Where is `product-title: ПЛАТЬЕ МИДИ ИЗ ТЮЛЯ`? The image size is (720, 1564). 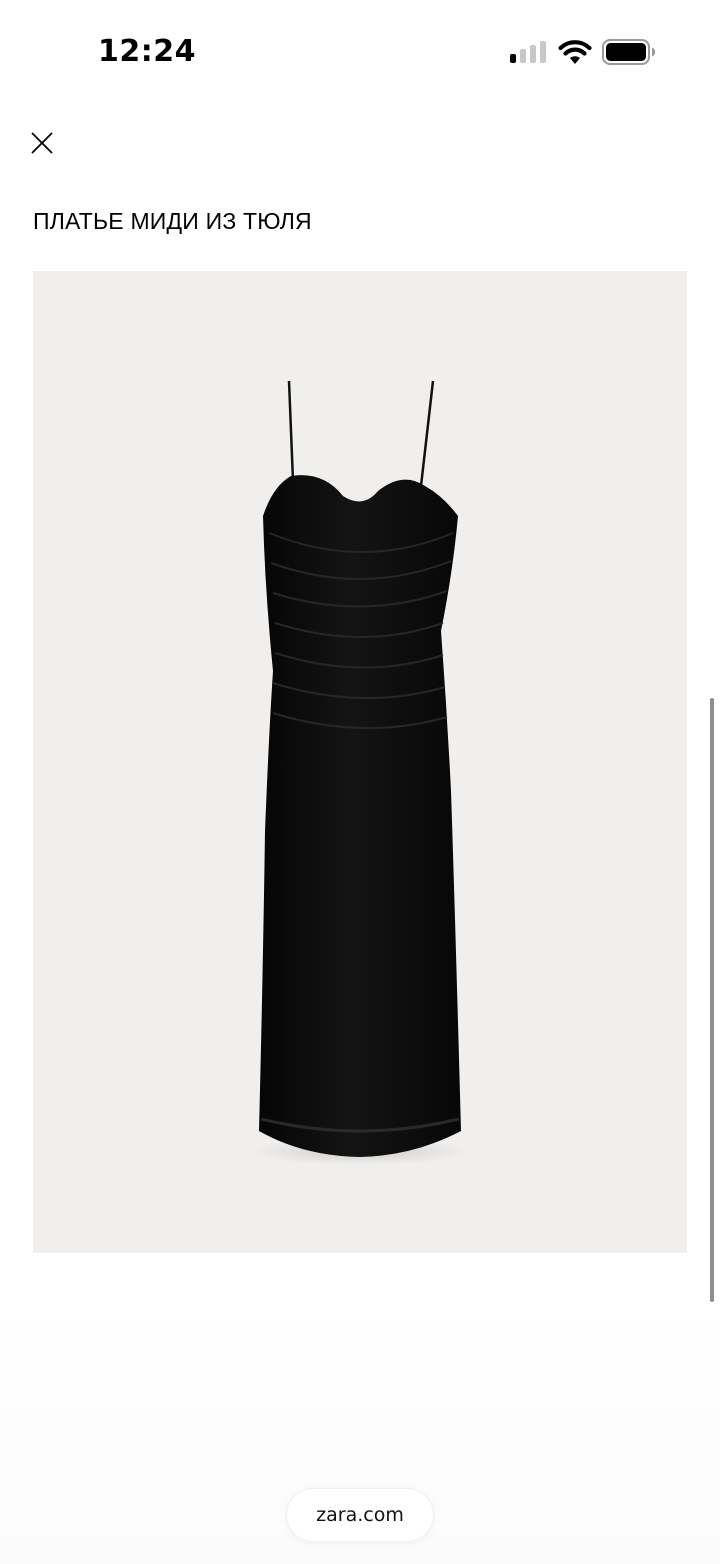 product-title: ПЛАТЬЕ МИДИ ИЗ ТЮЛЯ is located at coordinates (172, 221).